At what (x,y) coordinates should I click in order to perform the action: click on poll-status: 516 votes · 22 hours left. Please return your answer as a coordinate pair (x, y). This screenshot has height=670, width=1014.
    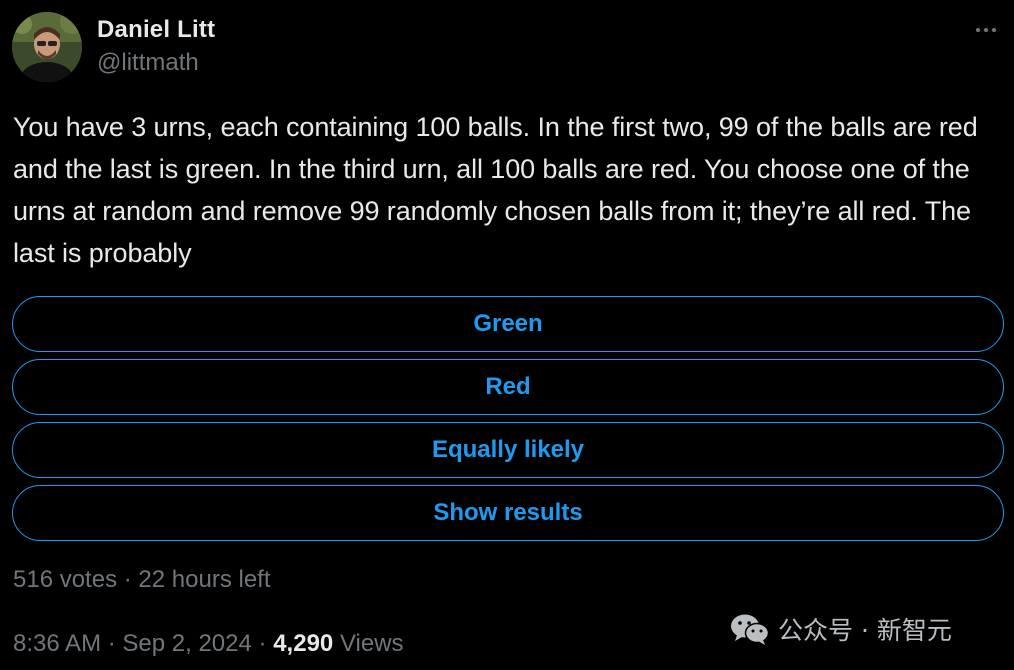
    Looking at the image, I should click on (142, 580).